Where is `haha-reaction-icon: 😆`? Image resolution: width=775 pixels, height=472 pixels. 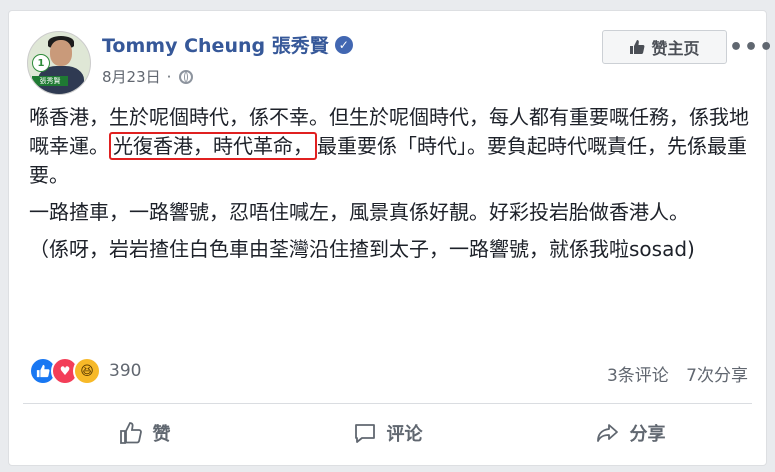
haha-reaction-icon: 😆 is located at coordinates (87, 371).